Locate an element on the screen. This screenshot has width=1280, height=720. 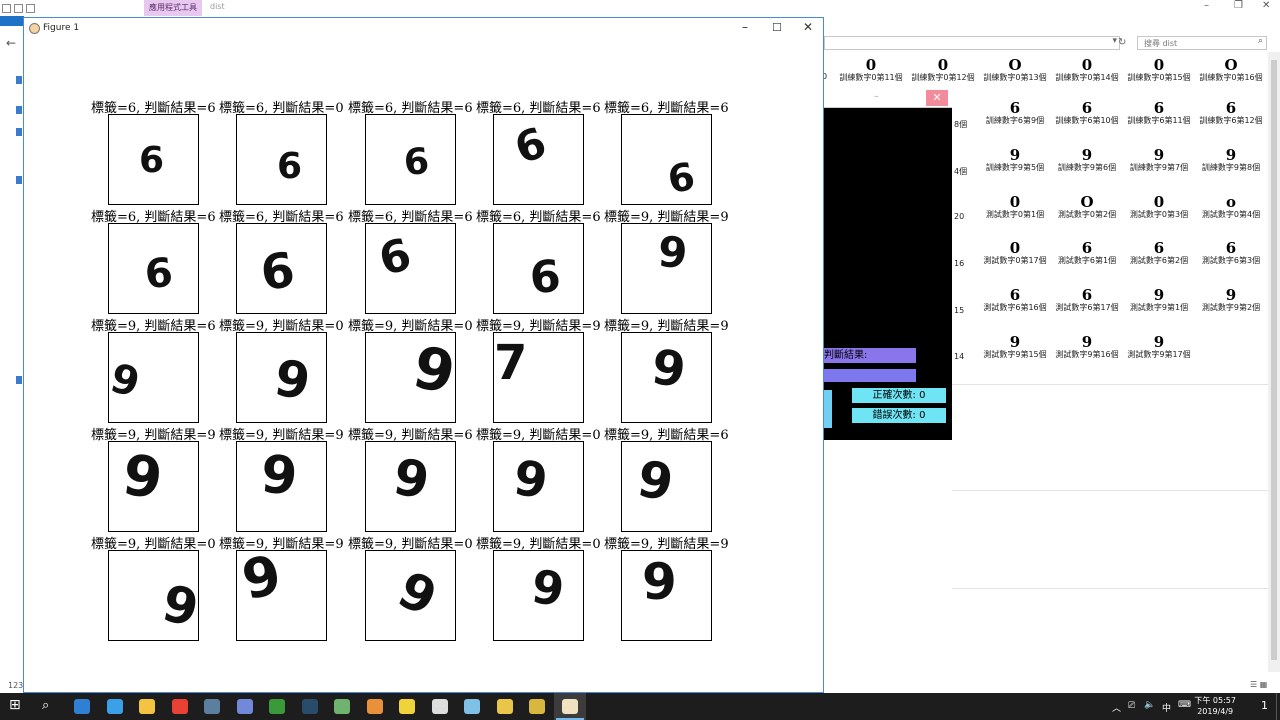
file-item: 9 測試數字9第1個 is located at coordinates (1159, 307).